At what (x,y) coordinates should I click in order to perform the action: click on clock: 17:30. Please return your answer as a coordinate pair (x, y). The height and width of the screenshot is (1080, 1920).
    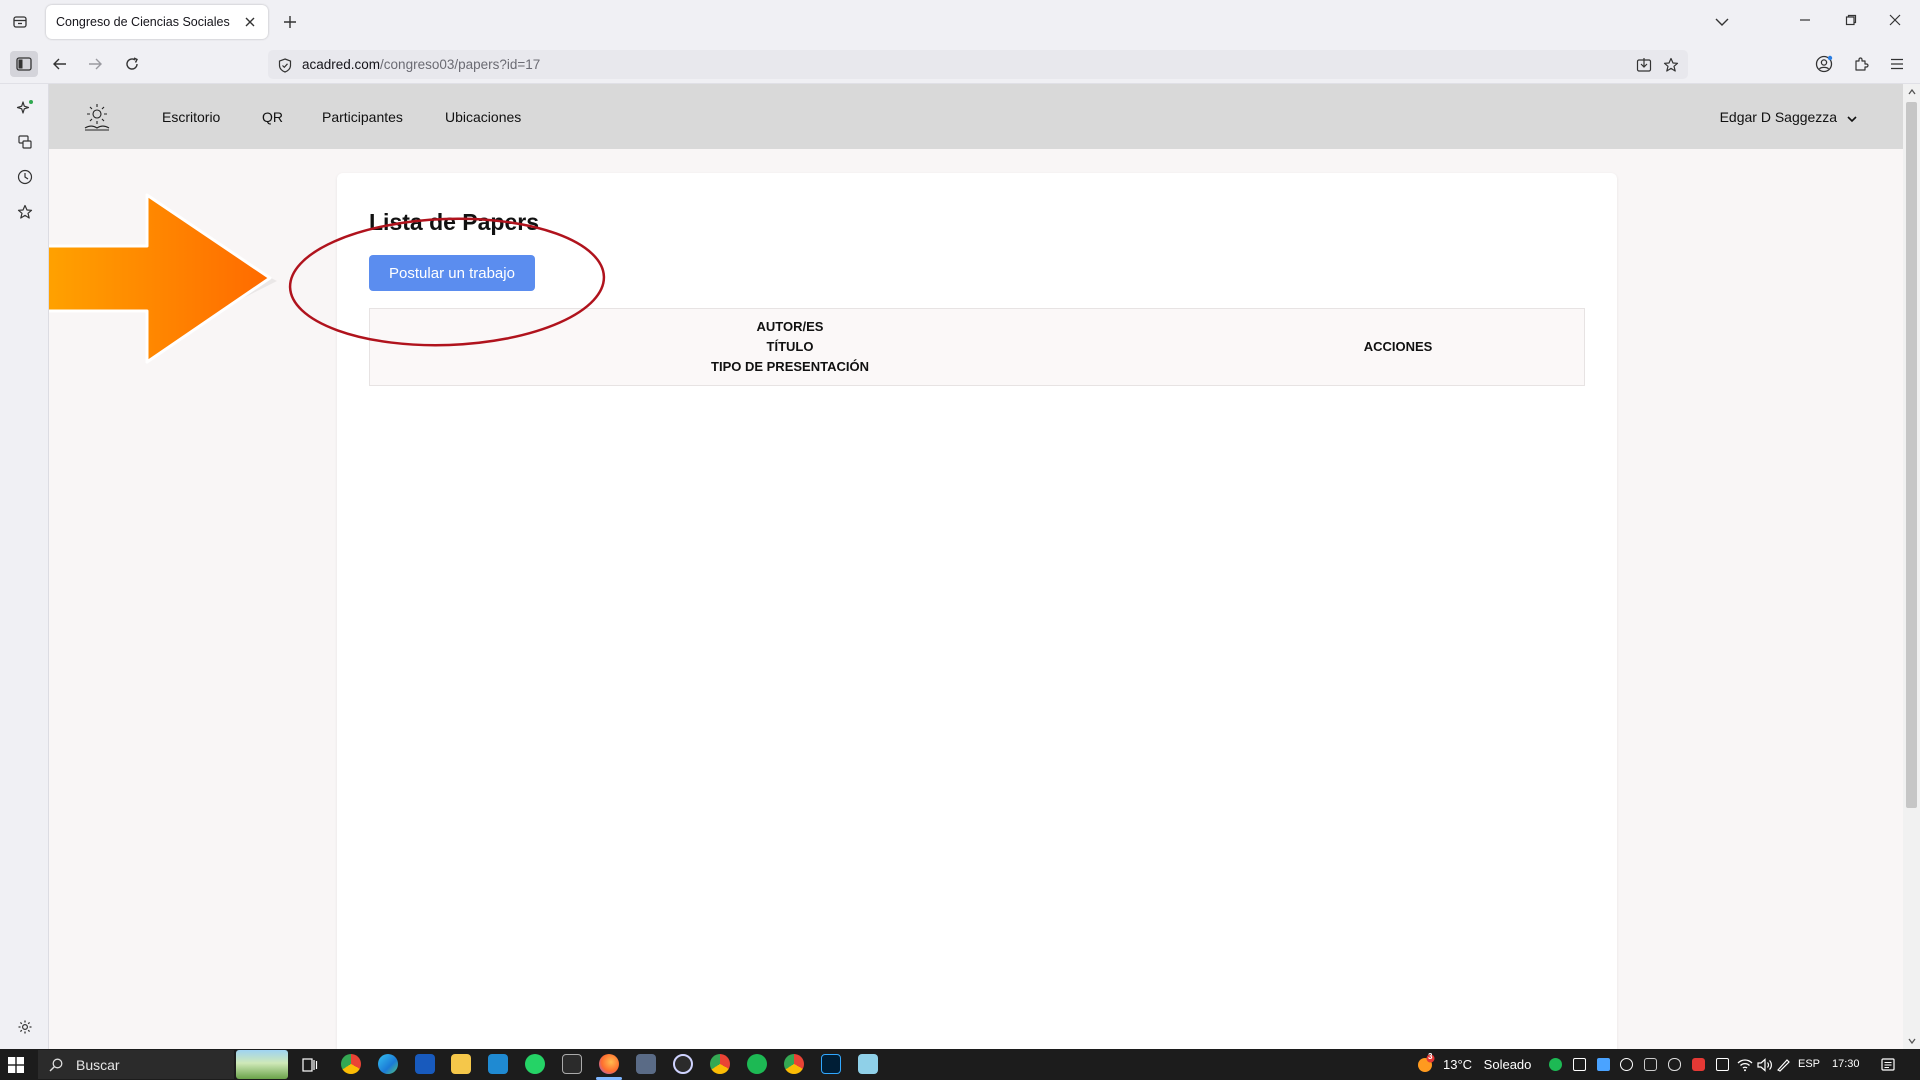
    Looking at the image, I should click on (1846, 1064).